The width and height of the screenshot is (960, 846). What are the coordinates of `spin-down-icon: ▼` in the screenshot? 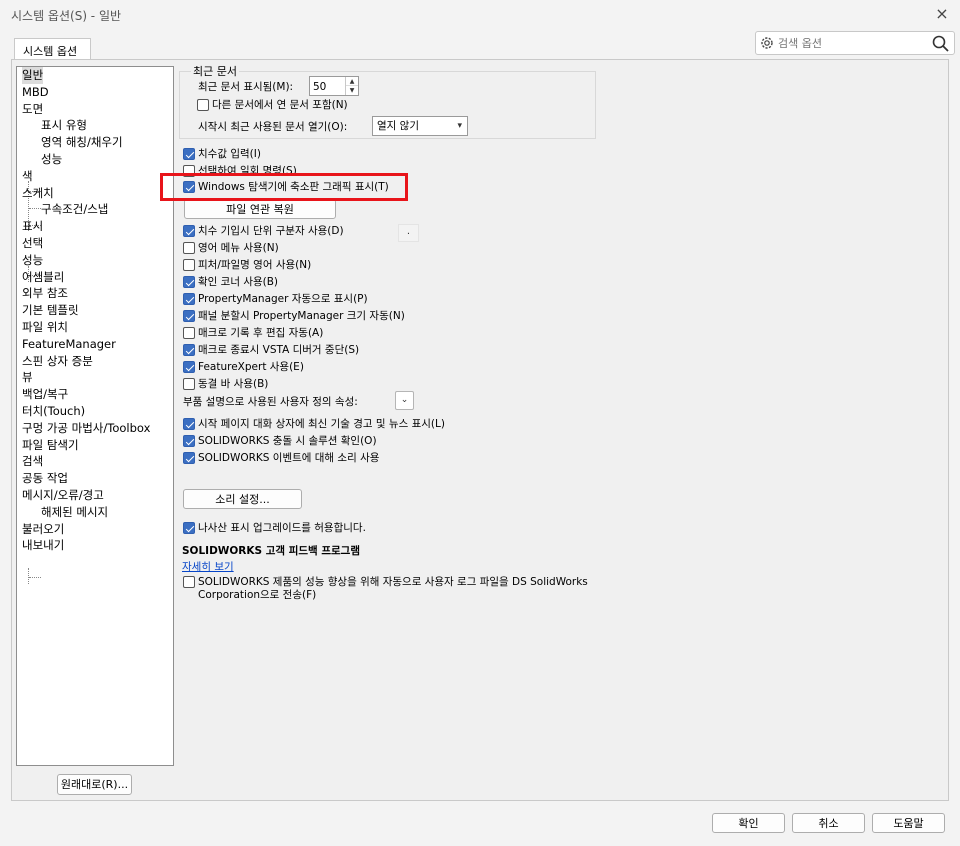 It's located at (352, 90).